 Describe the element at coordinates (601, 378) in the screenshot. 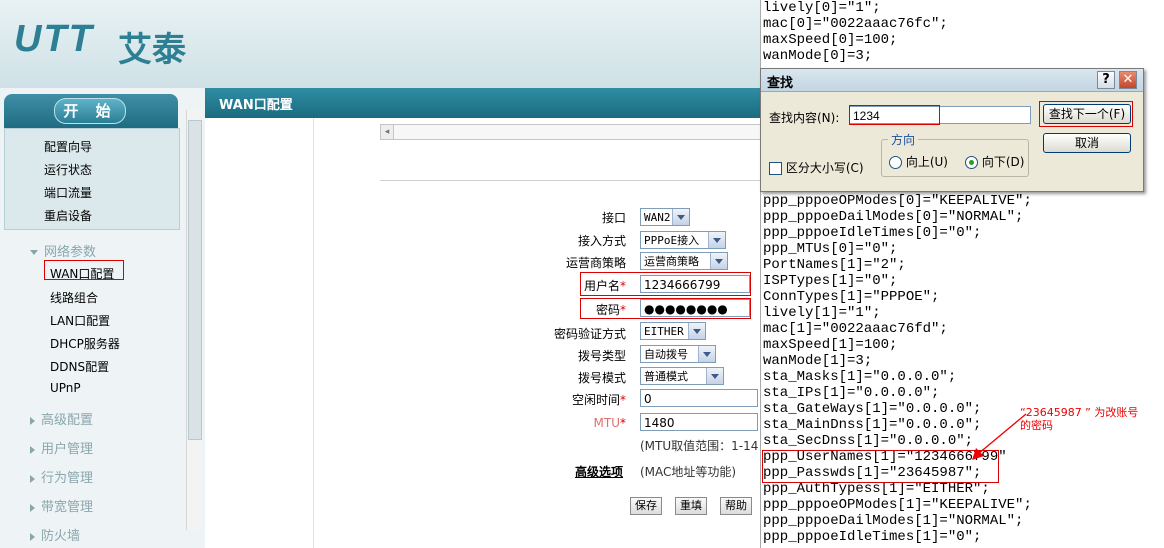

I see `dial-mode-label: 拨号模式` at that location.